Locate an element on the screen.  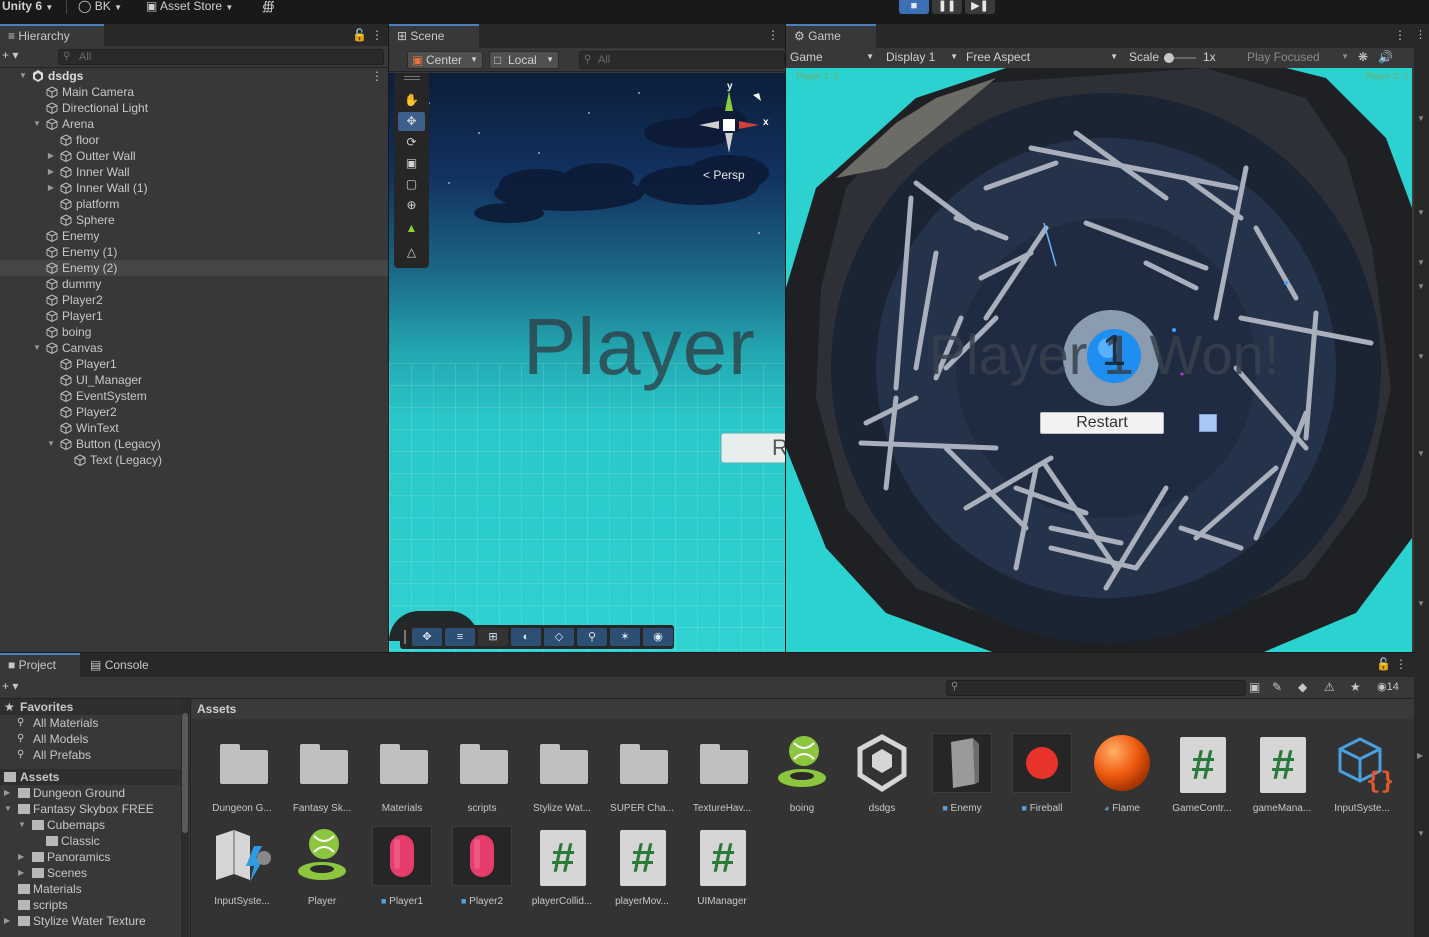
hierarchy-item: ▼ Canvas is located at coordinates (194, 348).